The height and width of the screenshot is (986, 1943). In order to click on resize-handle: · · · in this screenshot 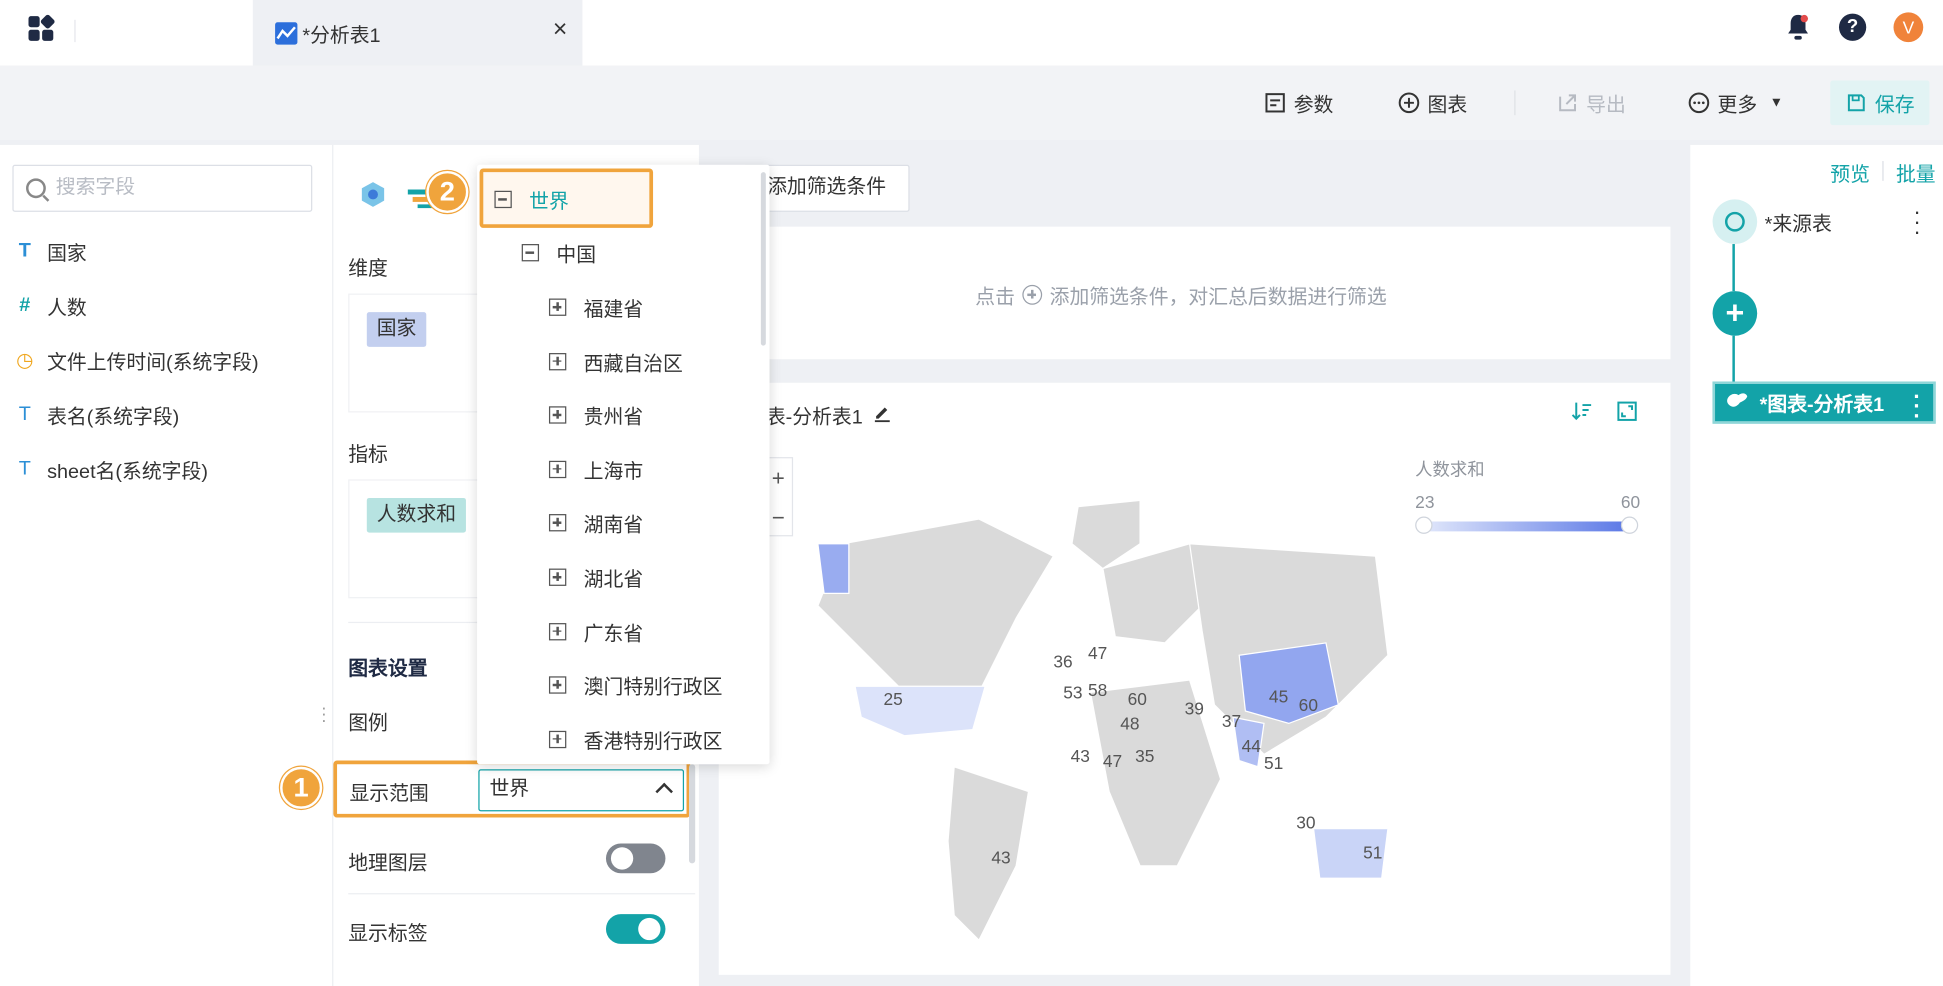, I will do `click(324, 714)`.